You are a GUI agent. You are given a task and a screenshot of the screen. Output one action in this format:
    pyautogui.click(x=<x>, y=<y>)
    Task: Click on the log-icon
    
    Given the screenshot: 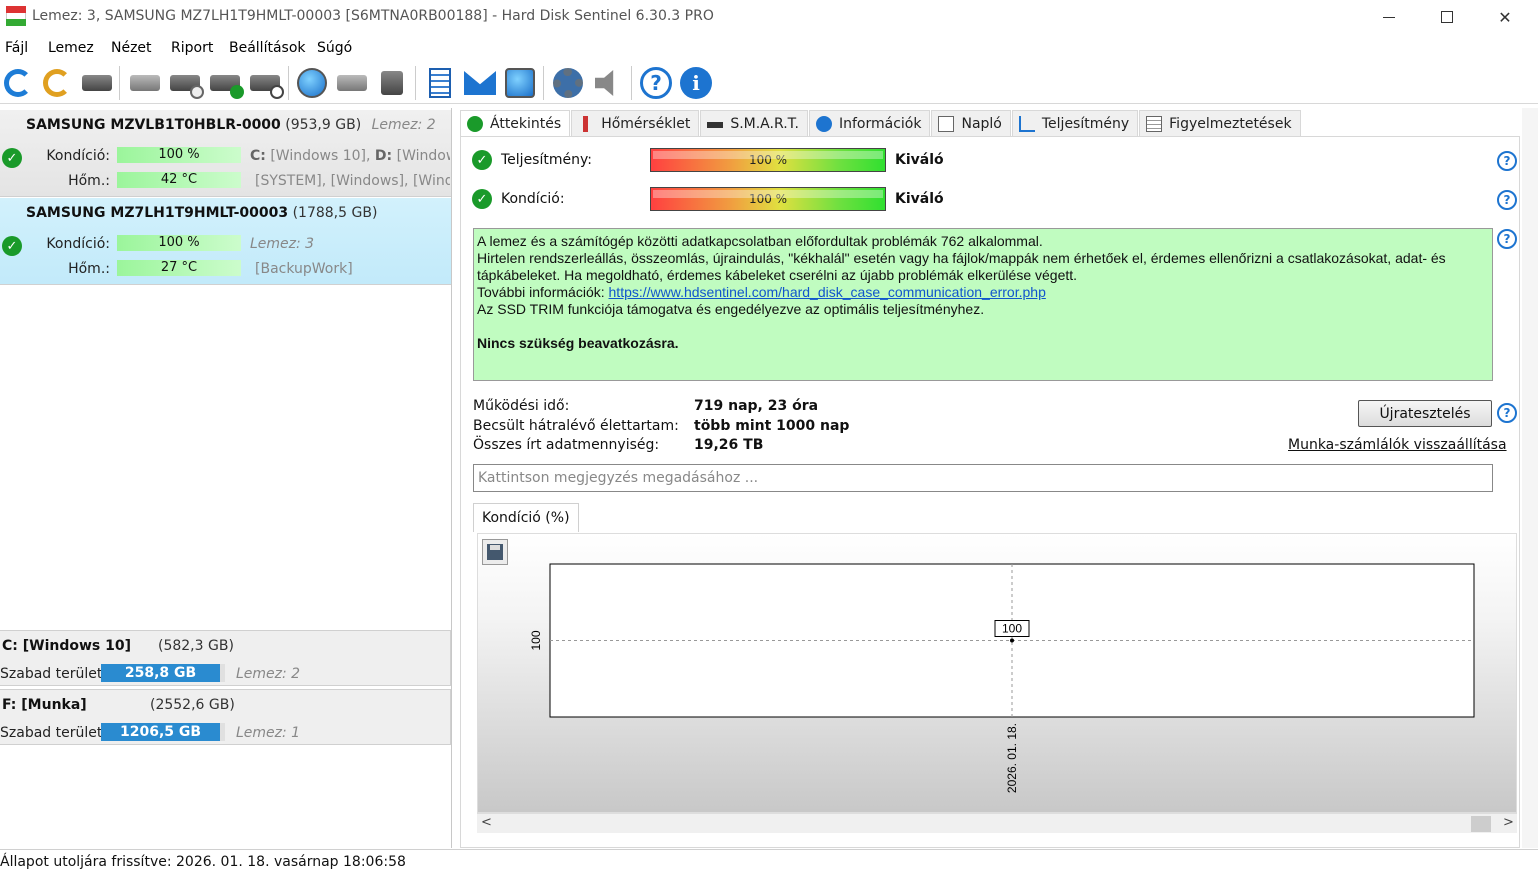 What is the action you would take?
    pyautogui.click(x=946, y=123)
    